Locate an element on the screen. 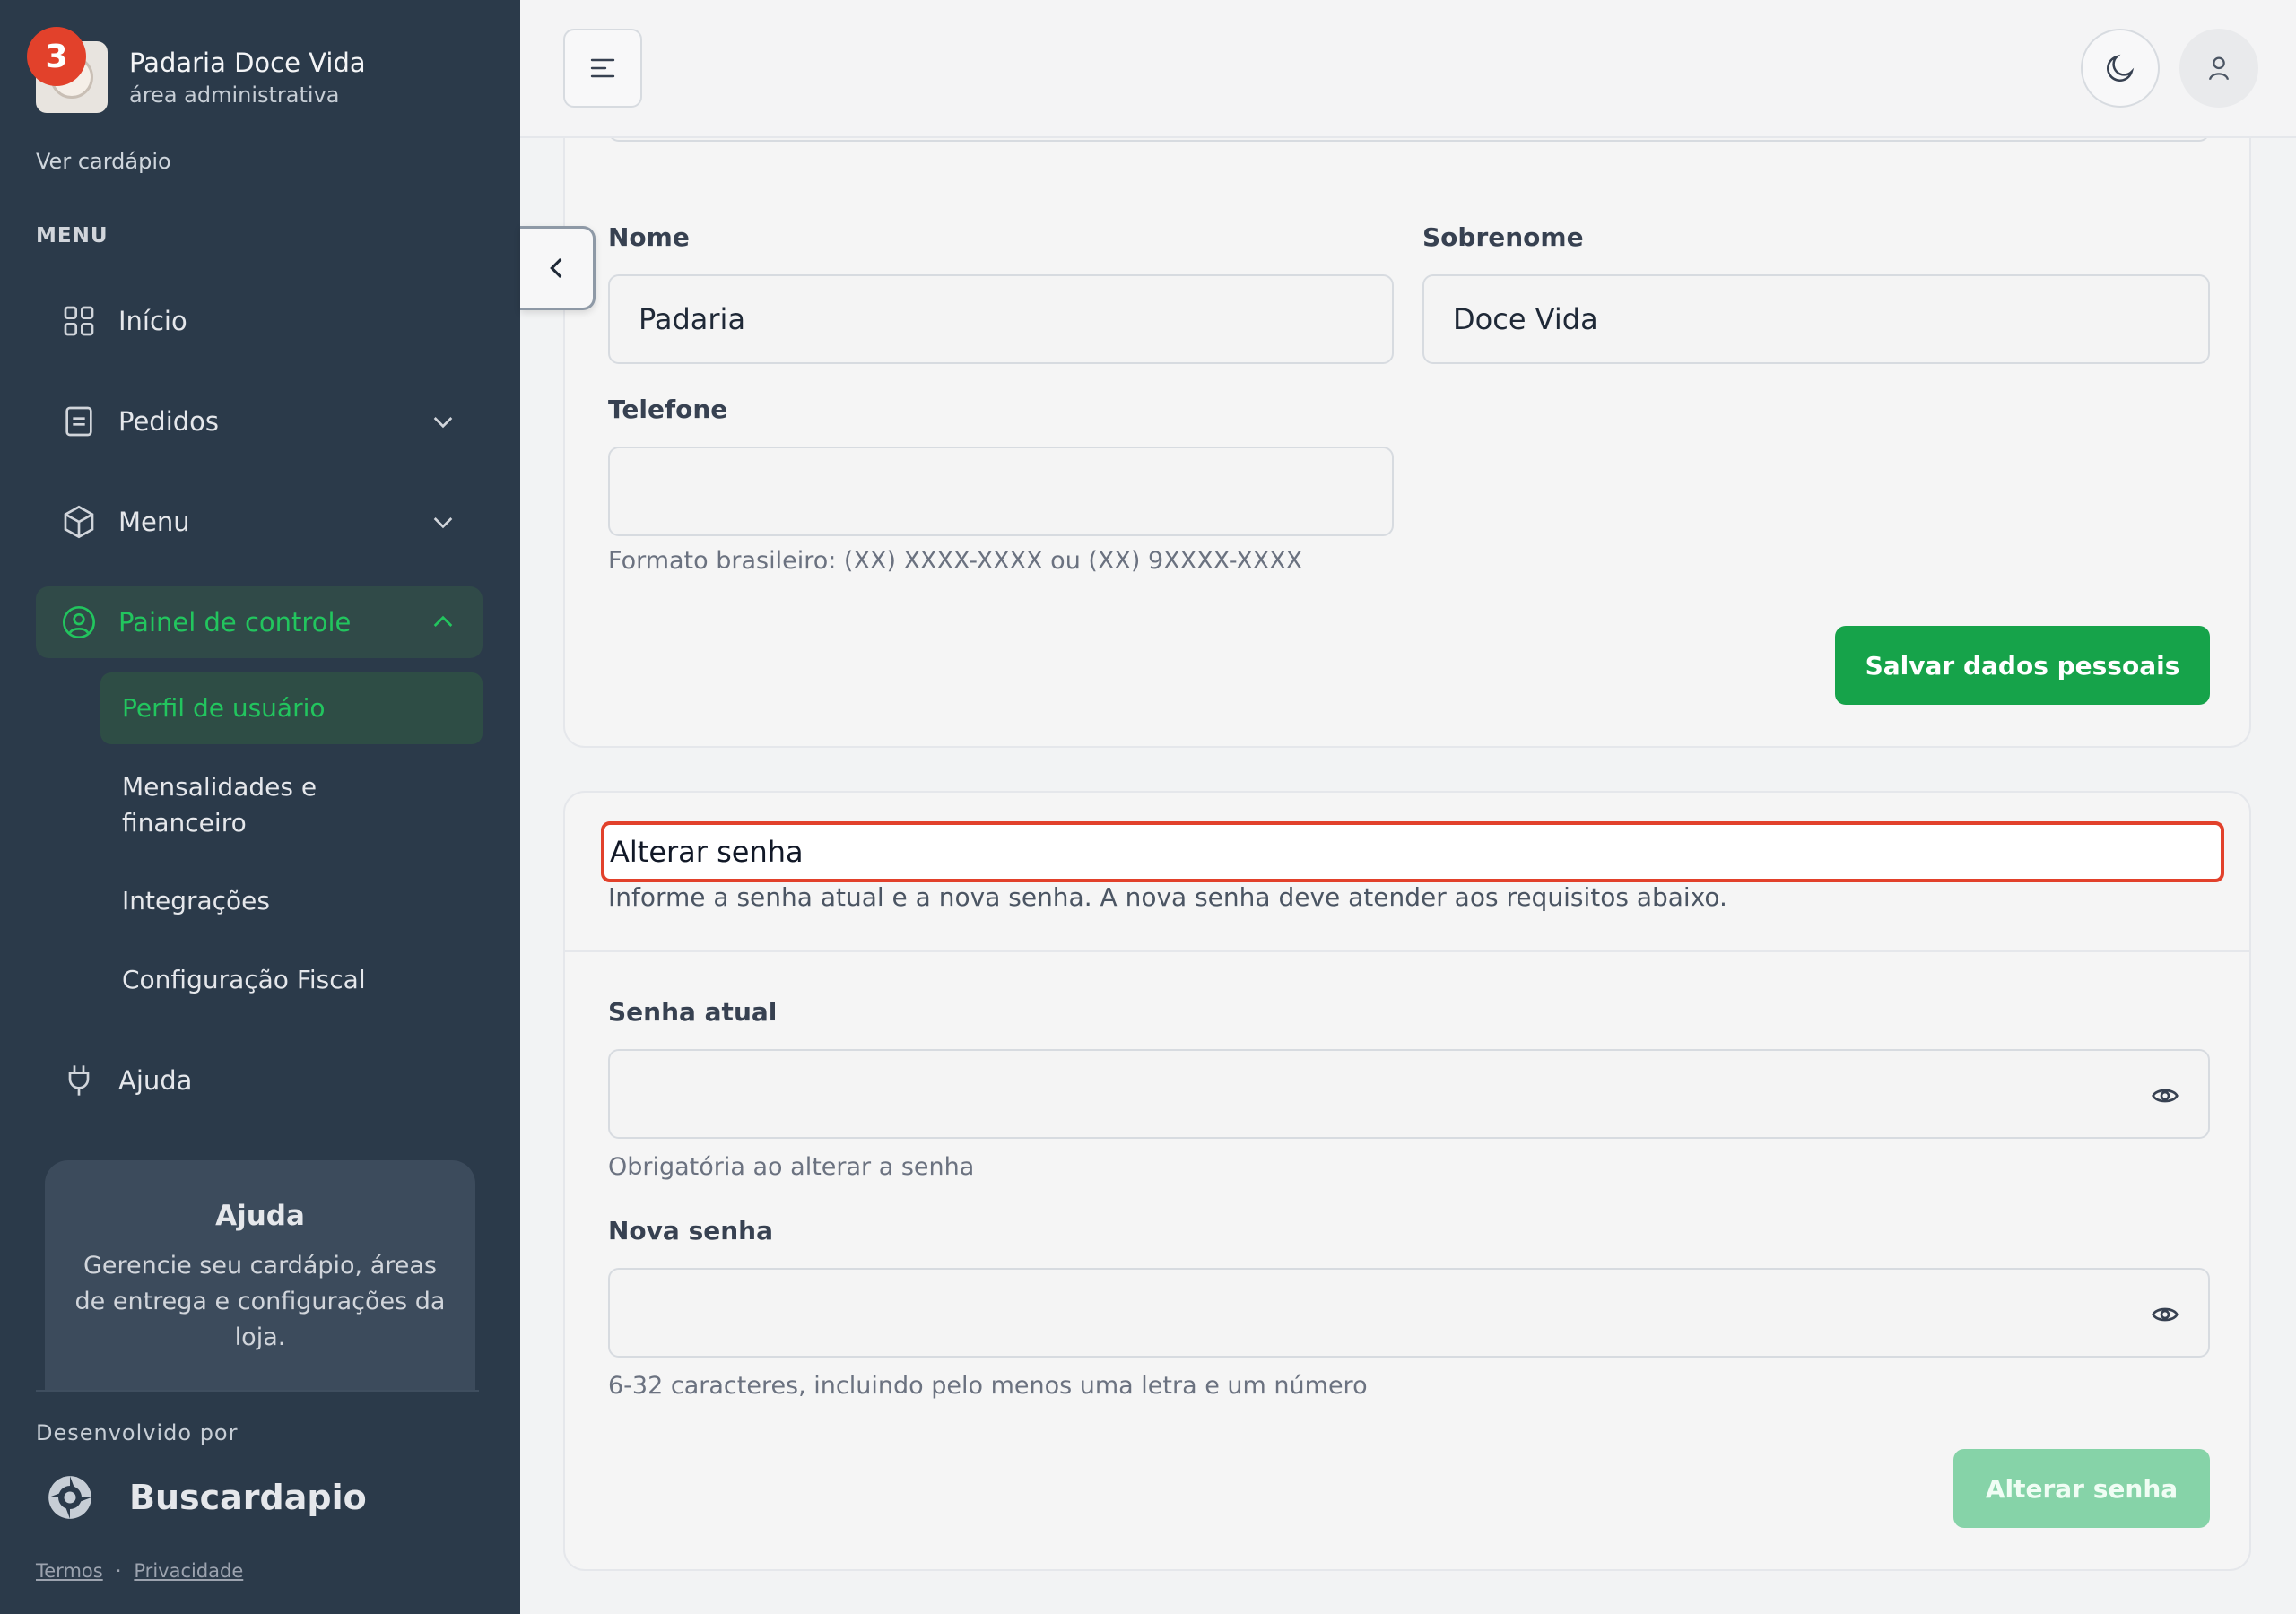 This screenshot has height=1614, width=2296. sidebar-item-label: Pedidos is located at coordinates (169, 421).